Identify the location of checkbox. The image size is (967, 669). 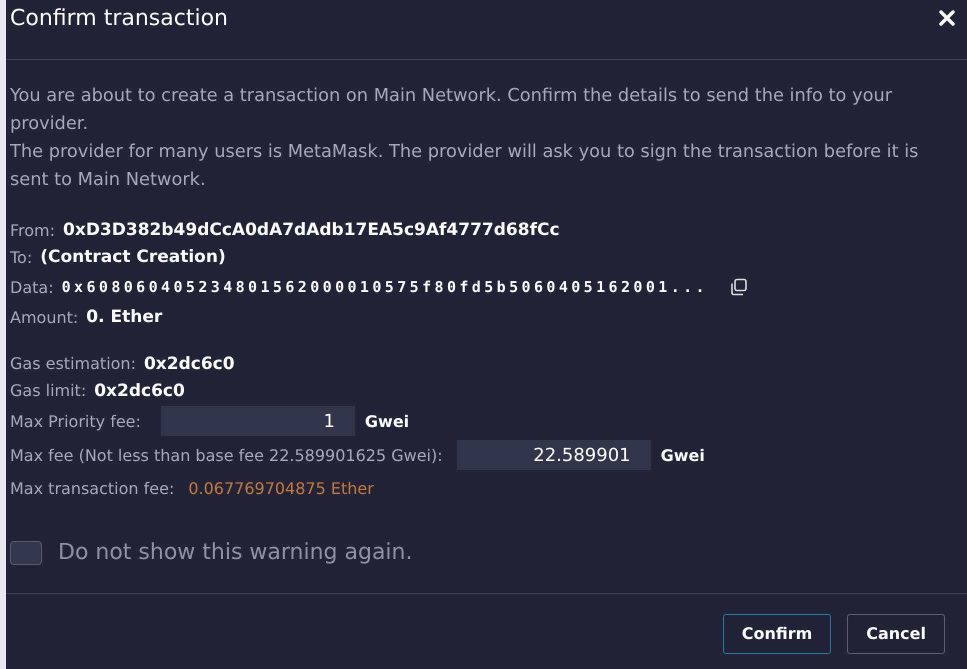
(26, 552).